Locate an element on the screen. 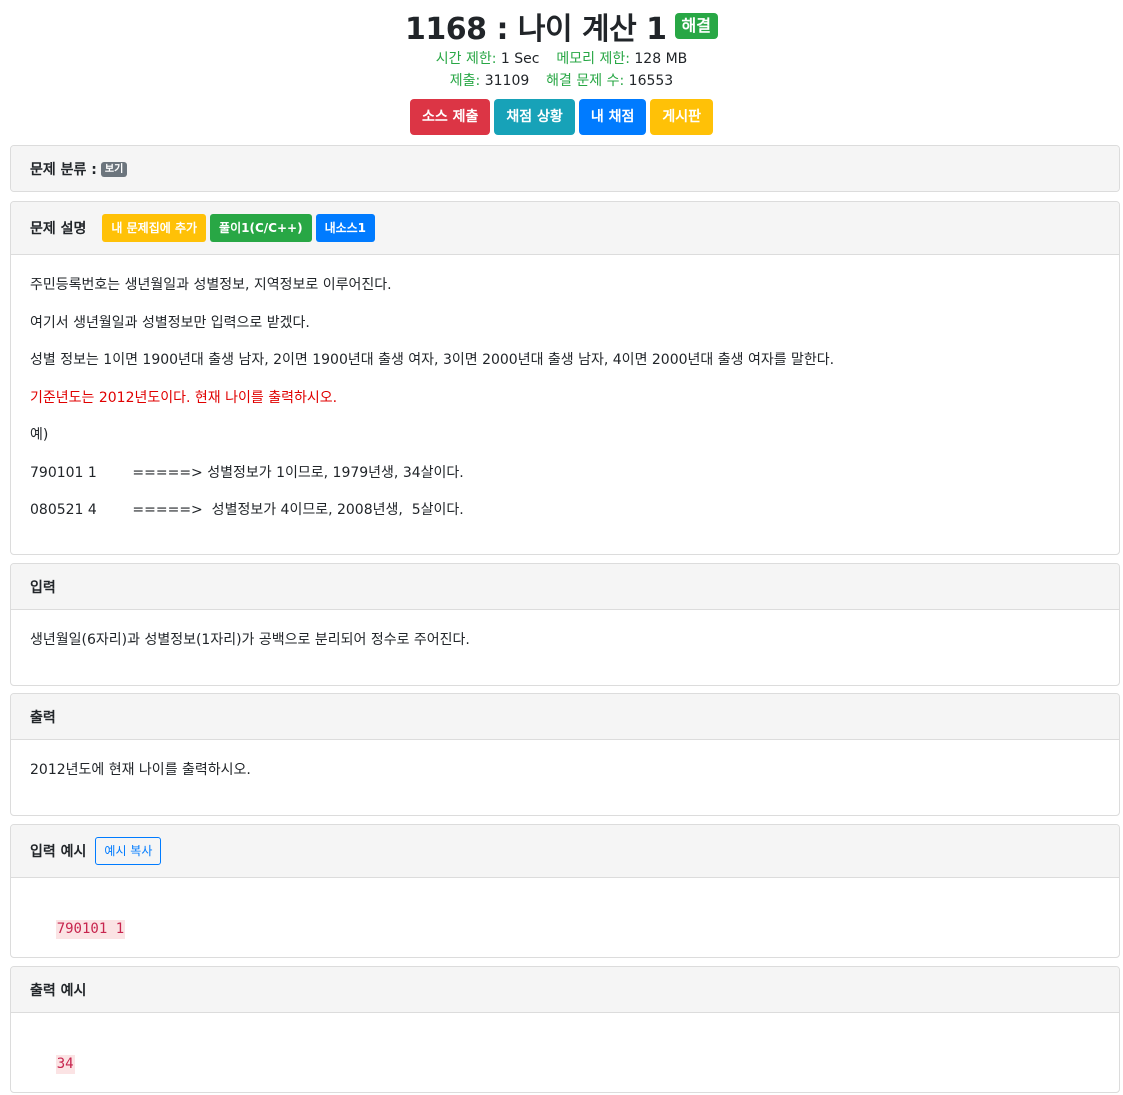 Image resolution: width=1123 pixels, height=1095 pixels. output-card: 출력 2012년도에 현재 나이를 출력하시오. is located at coordinates (565, 754).